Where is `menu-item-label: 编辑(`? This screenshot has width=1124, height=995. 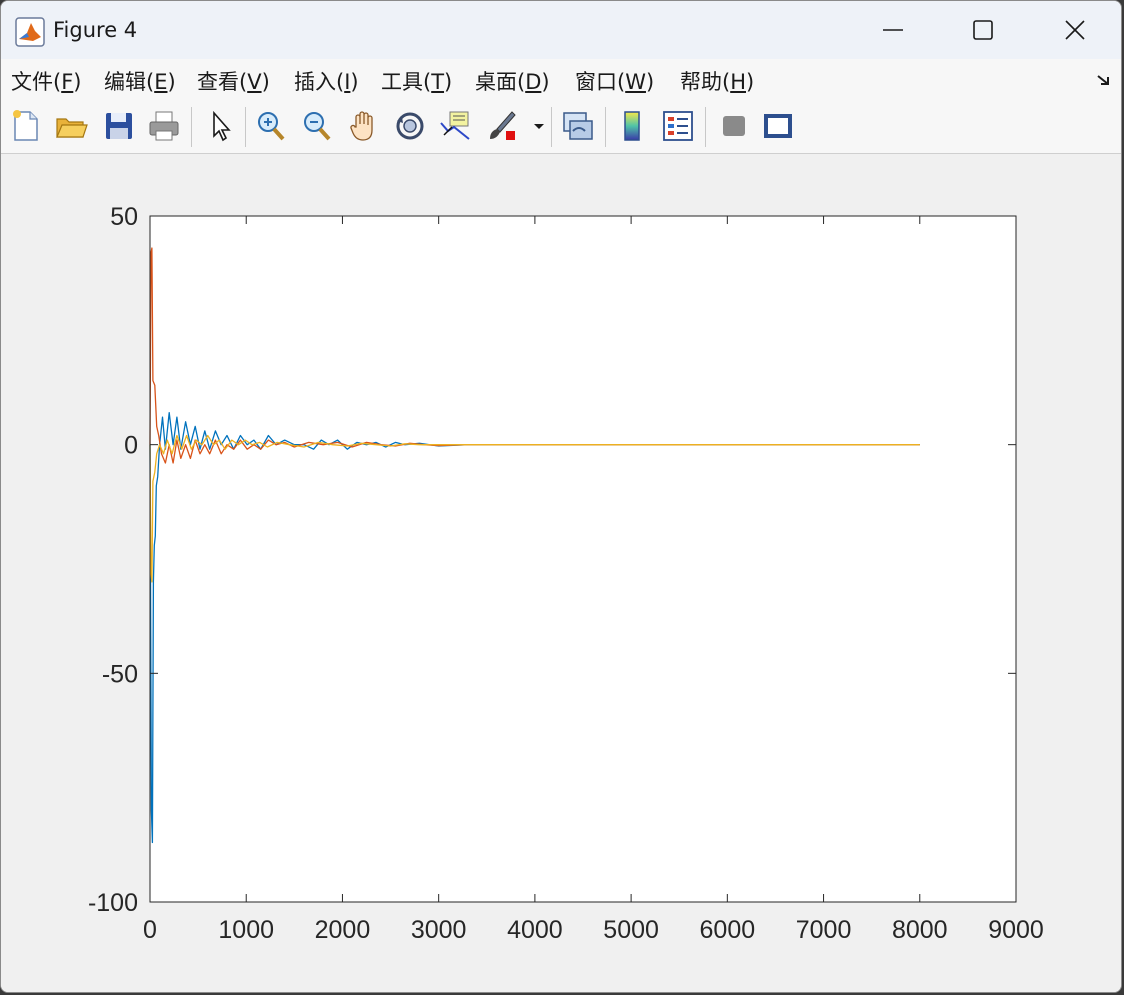 menu-item-label: 编辑( is located at coordinates (129, 82).